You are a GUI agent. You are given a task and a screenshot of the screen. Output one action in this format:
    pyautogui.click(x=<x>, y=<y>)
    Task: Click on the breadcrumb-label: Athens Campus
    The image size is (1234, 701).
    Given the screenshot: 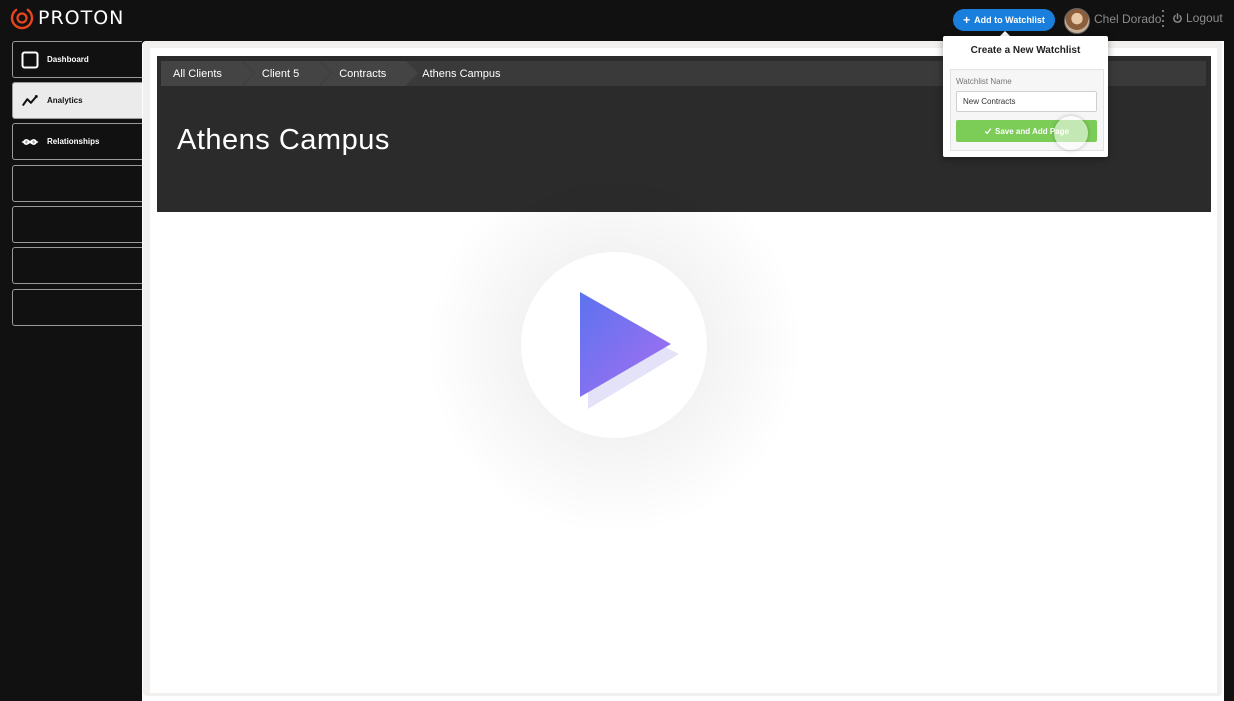 What is the action you would take?
    pyautogui.click(x=461, y=73)
    